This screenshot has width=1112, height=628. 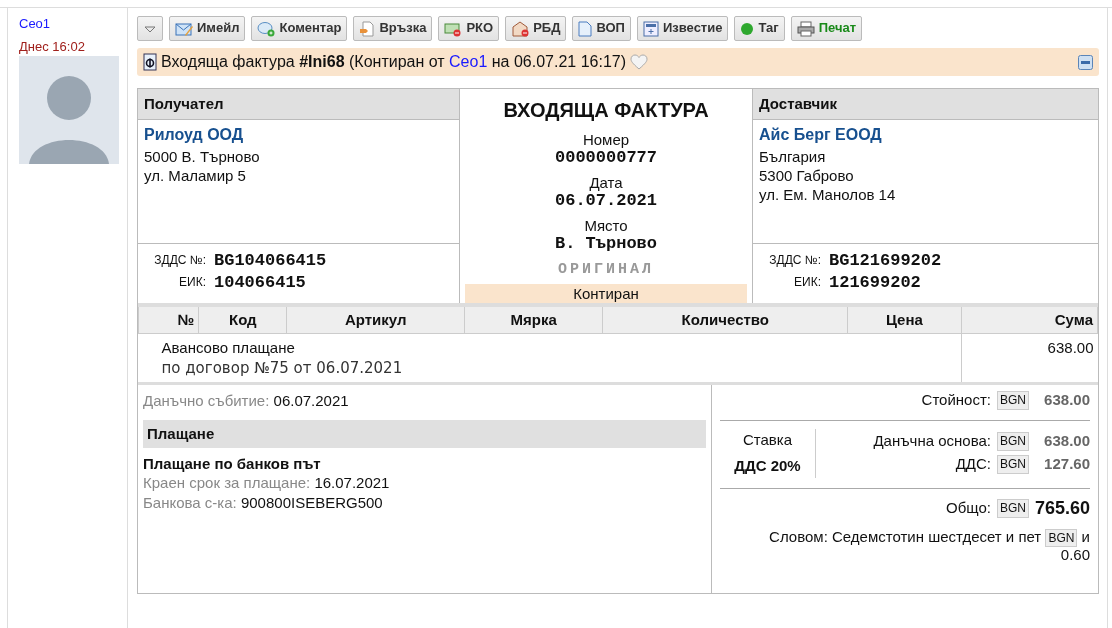 I want to click on toolbar-button: ВОП, so click(x=601, y=28).